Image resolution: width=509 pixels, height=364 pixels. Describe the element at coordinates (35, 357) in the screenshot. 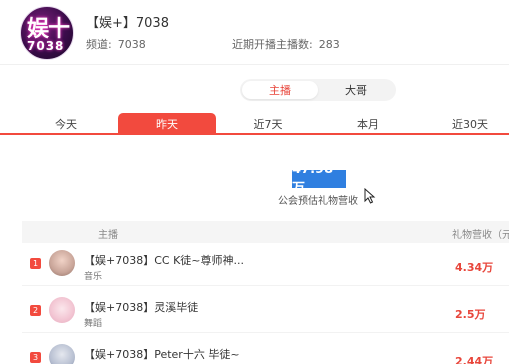

I see `rank-badge: 3` at that location.